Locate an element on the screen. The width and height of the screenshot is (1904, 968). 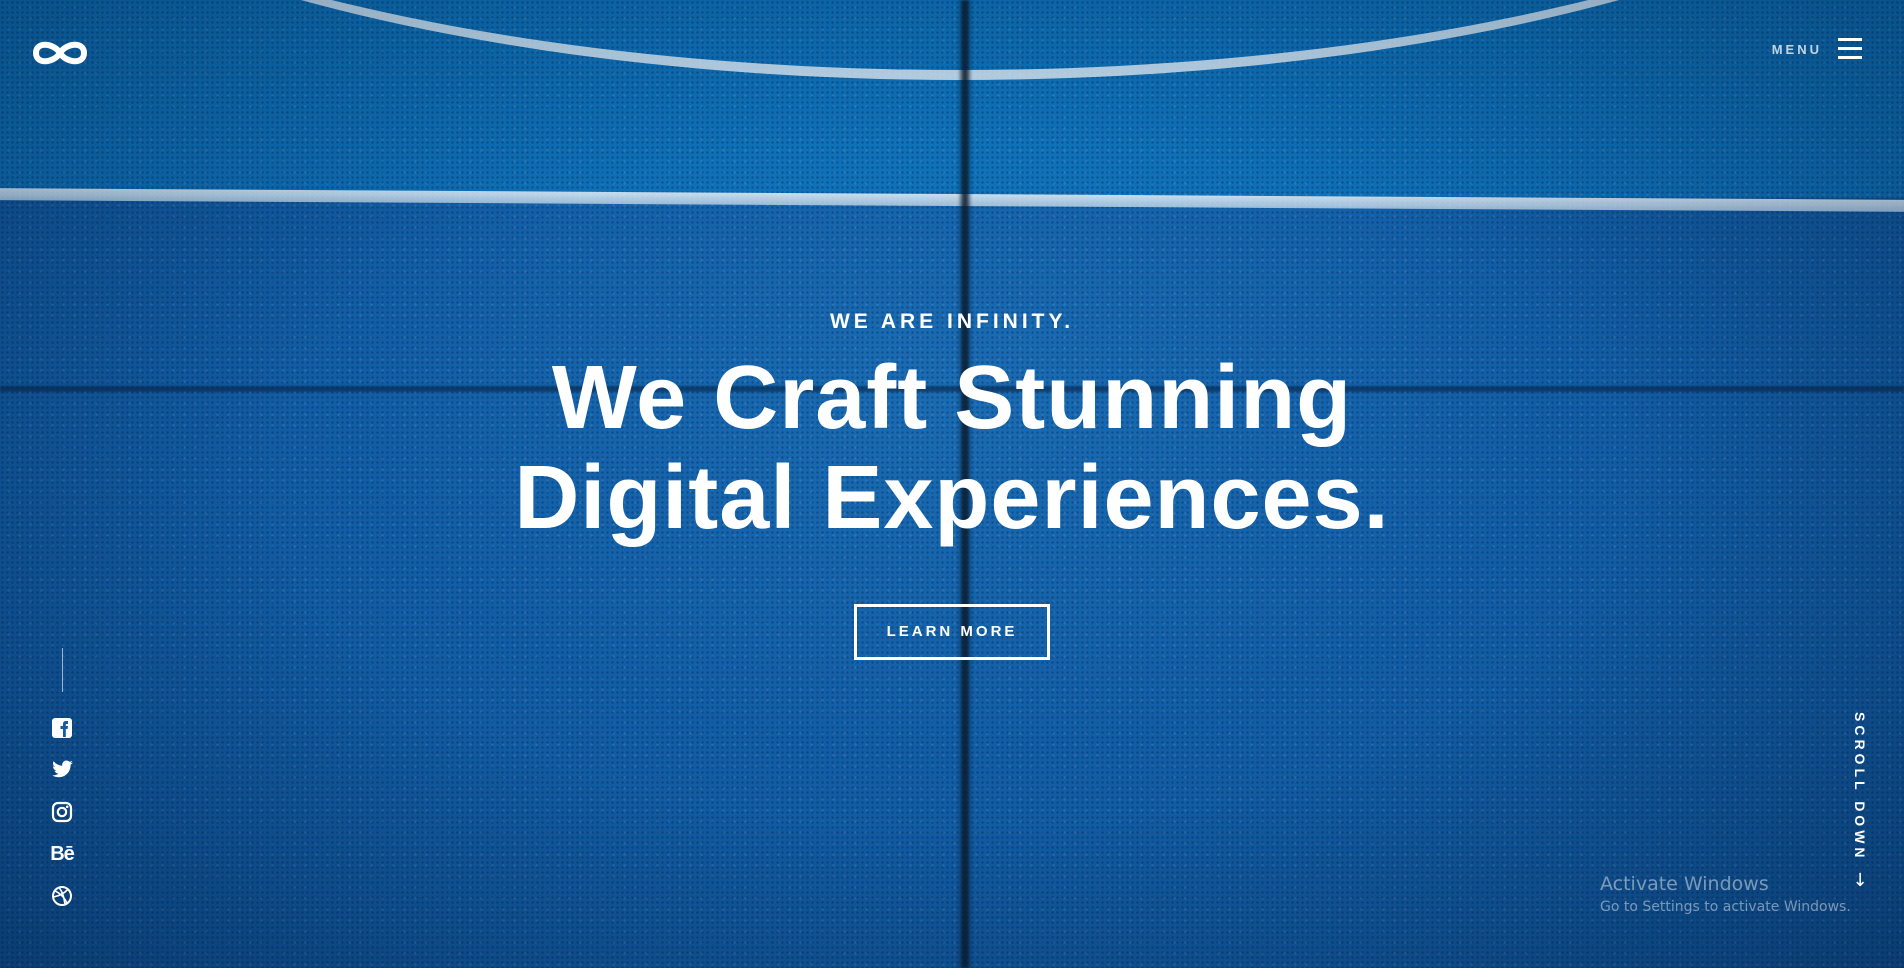
menu-label: MENU is located at coordinates (1796, 49).